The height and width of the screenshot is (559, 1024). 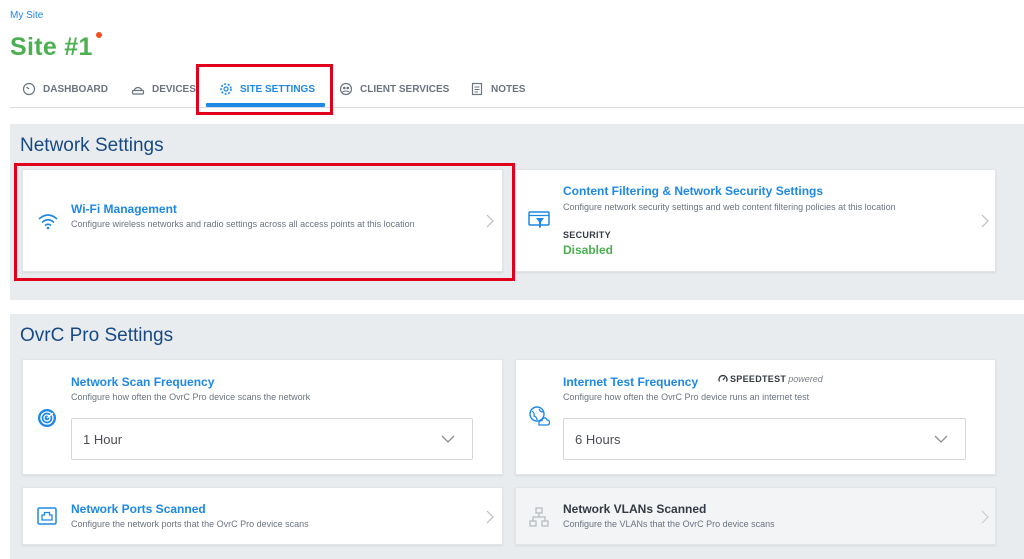 I want to click on gear-icon, so click(x=226, y=89).